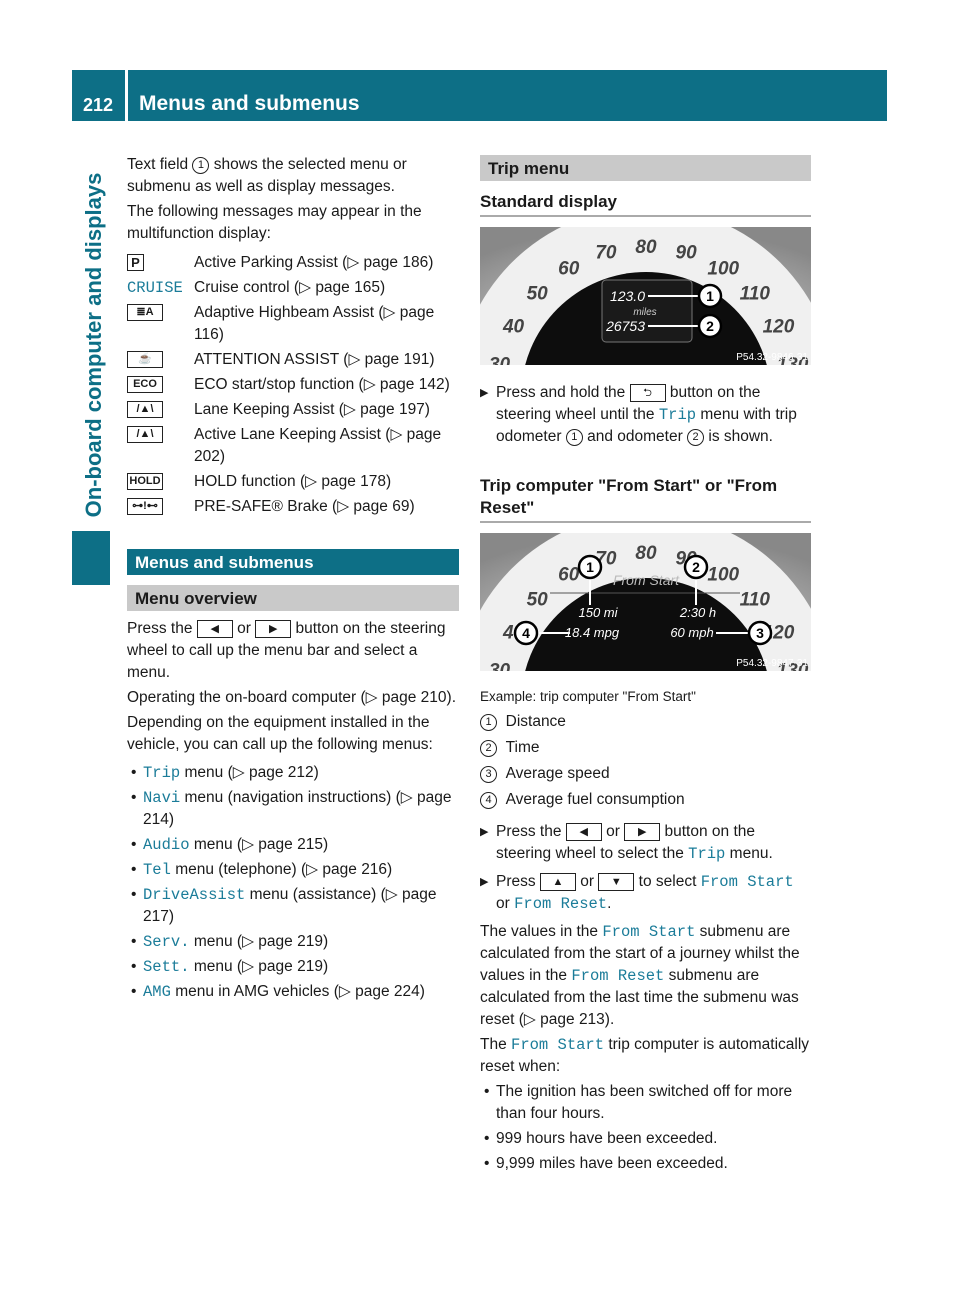 Image resolution: width=960 pixels, height=1302 pixels. What do you see at coordinates (687, 252) in the screenshot?
I see `gauge-tick-label: 90` at bounding box center [687, 252].